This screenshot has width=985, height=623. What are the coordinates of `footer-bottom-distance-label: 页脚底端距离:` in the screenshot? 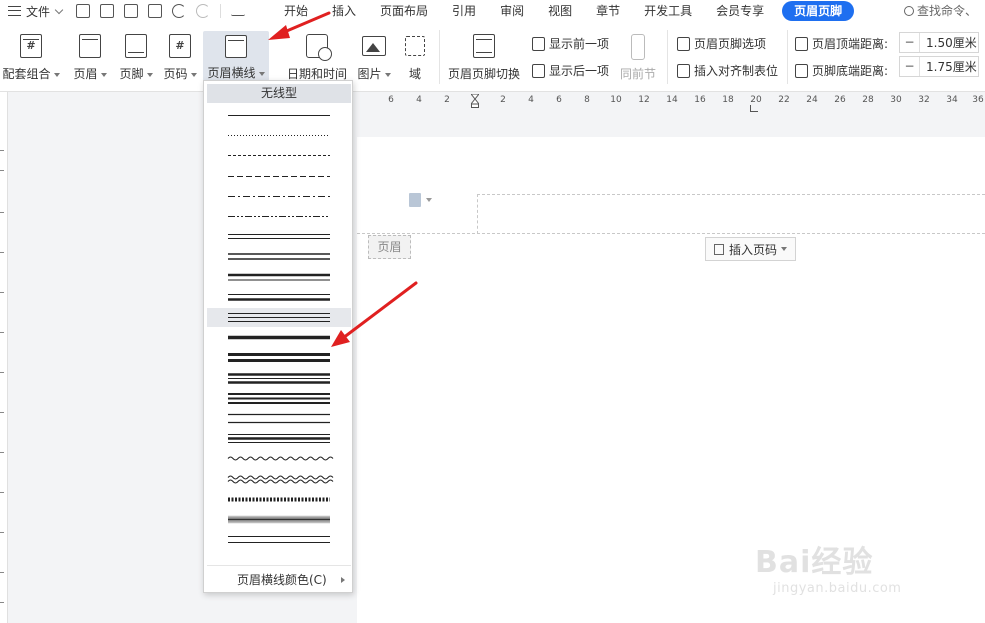 It's located at (841, 70).